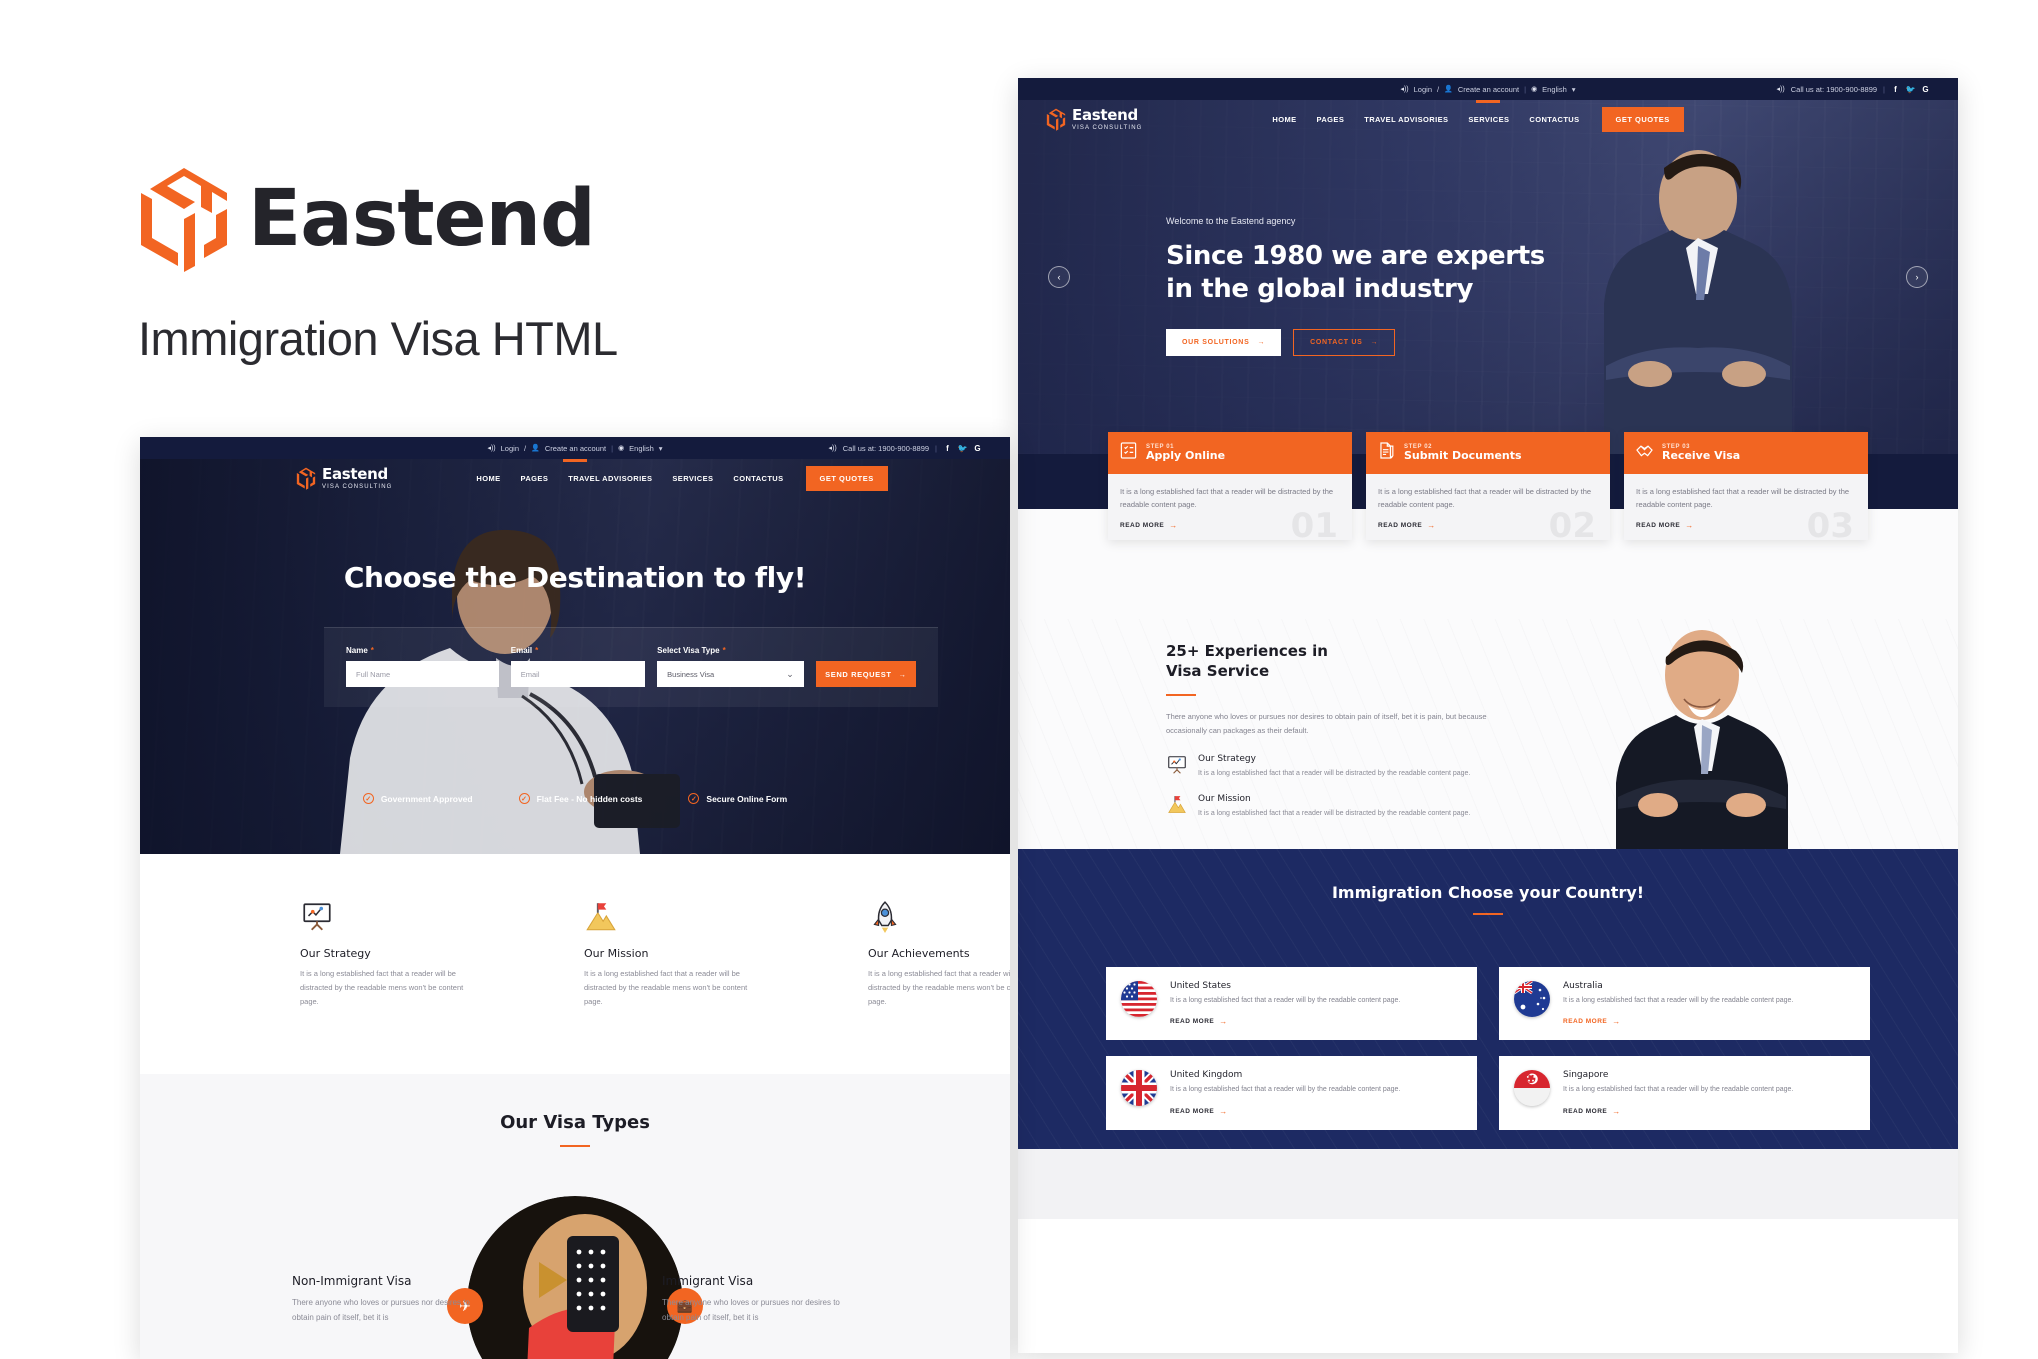  What do you see at coordinates (601, 917) in the screenshot?
I see `mission-flag-icon` at bounding box center [601, 917].